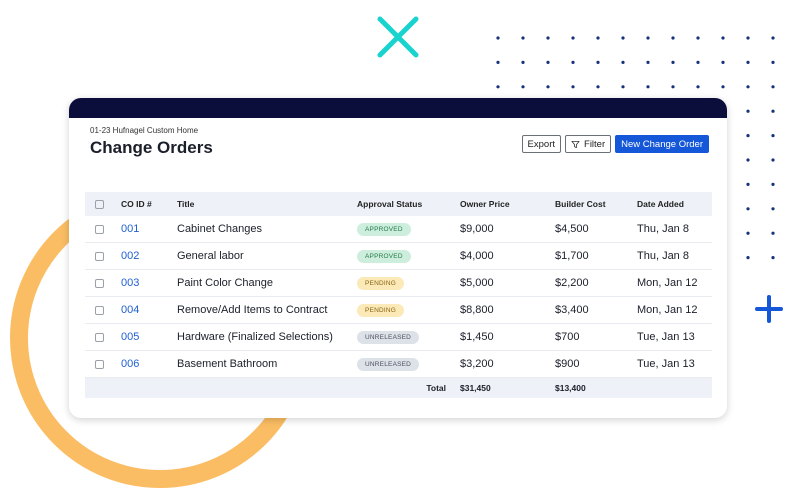  I want to click on change-order-title: Hardware (Finalized Selections), so click(267, 337).